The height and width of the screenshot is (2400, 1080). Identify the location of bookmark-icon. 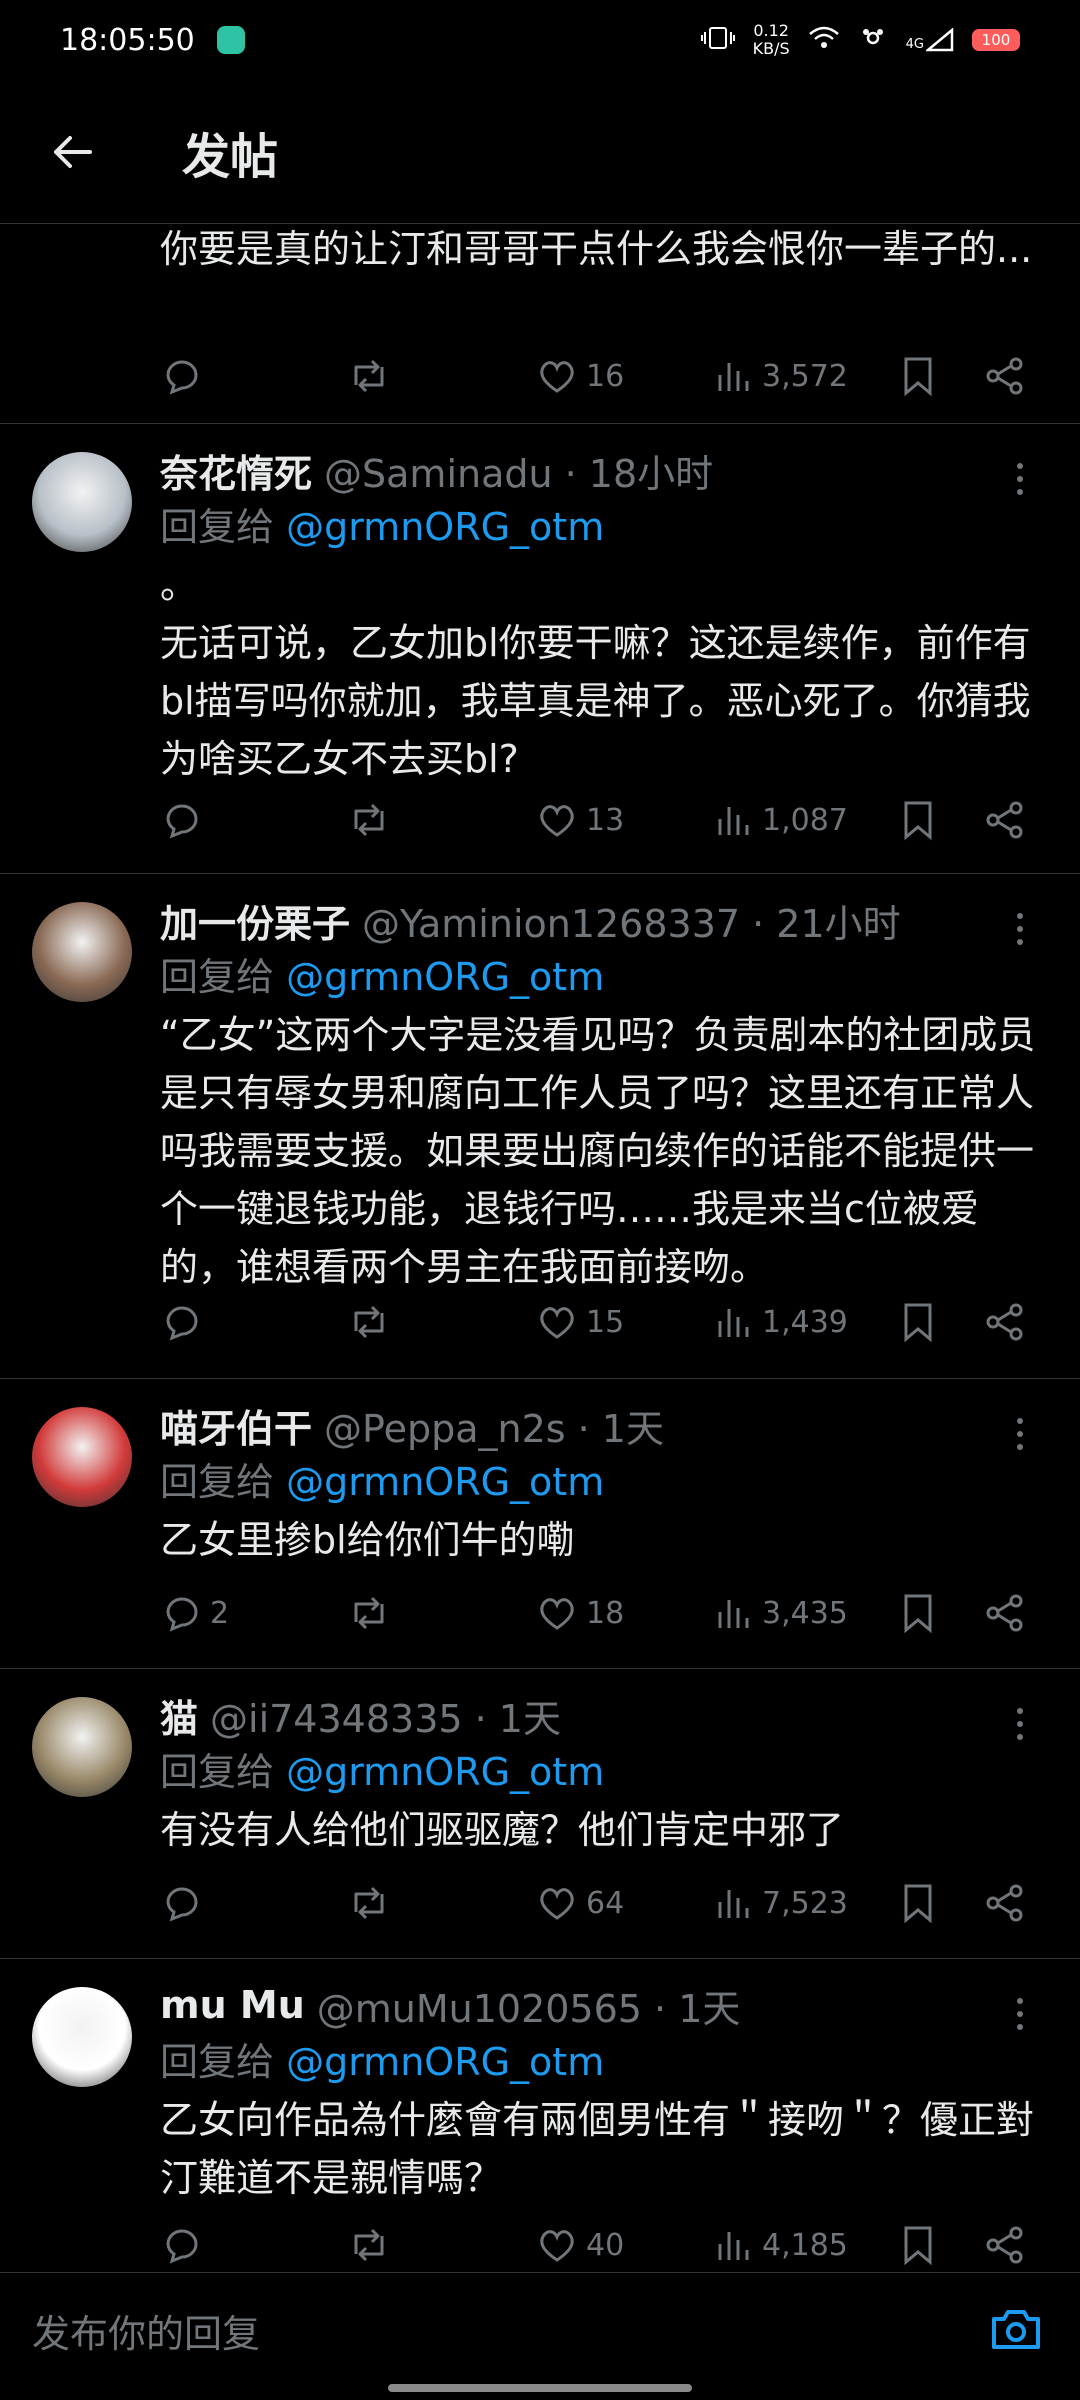
(918, 377).